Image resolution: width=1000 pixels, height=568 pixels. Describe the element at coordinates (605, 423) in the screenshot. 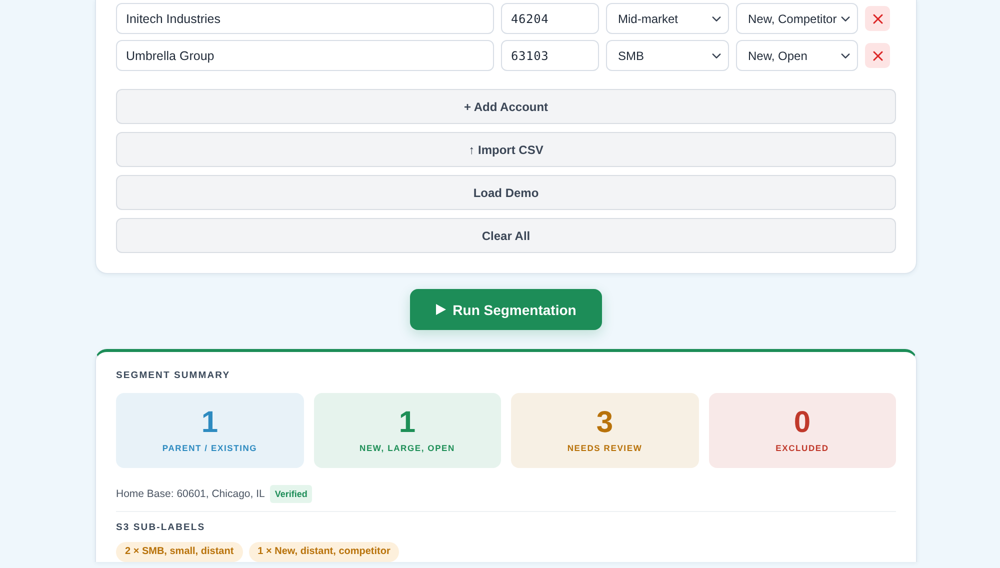

I see `stat-value: 3` at that location.